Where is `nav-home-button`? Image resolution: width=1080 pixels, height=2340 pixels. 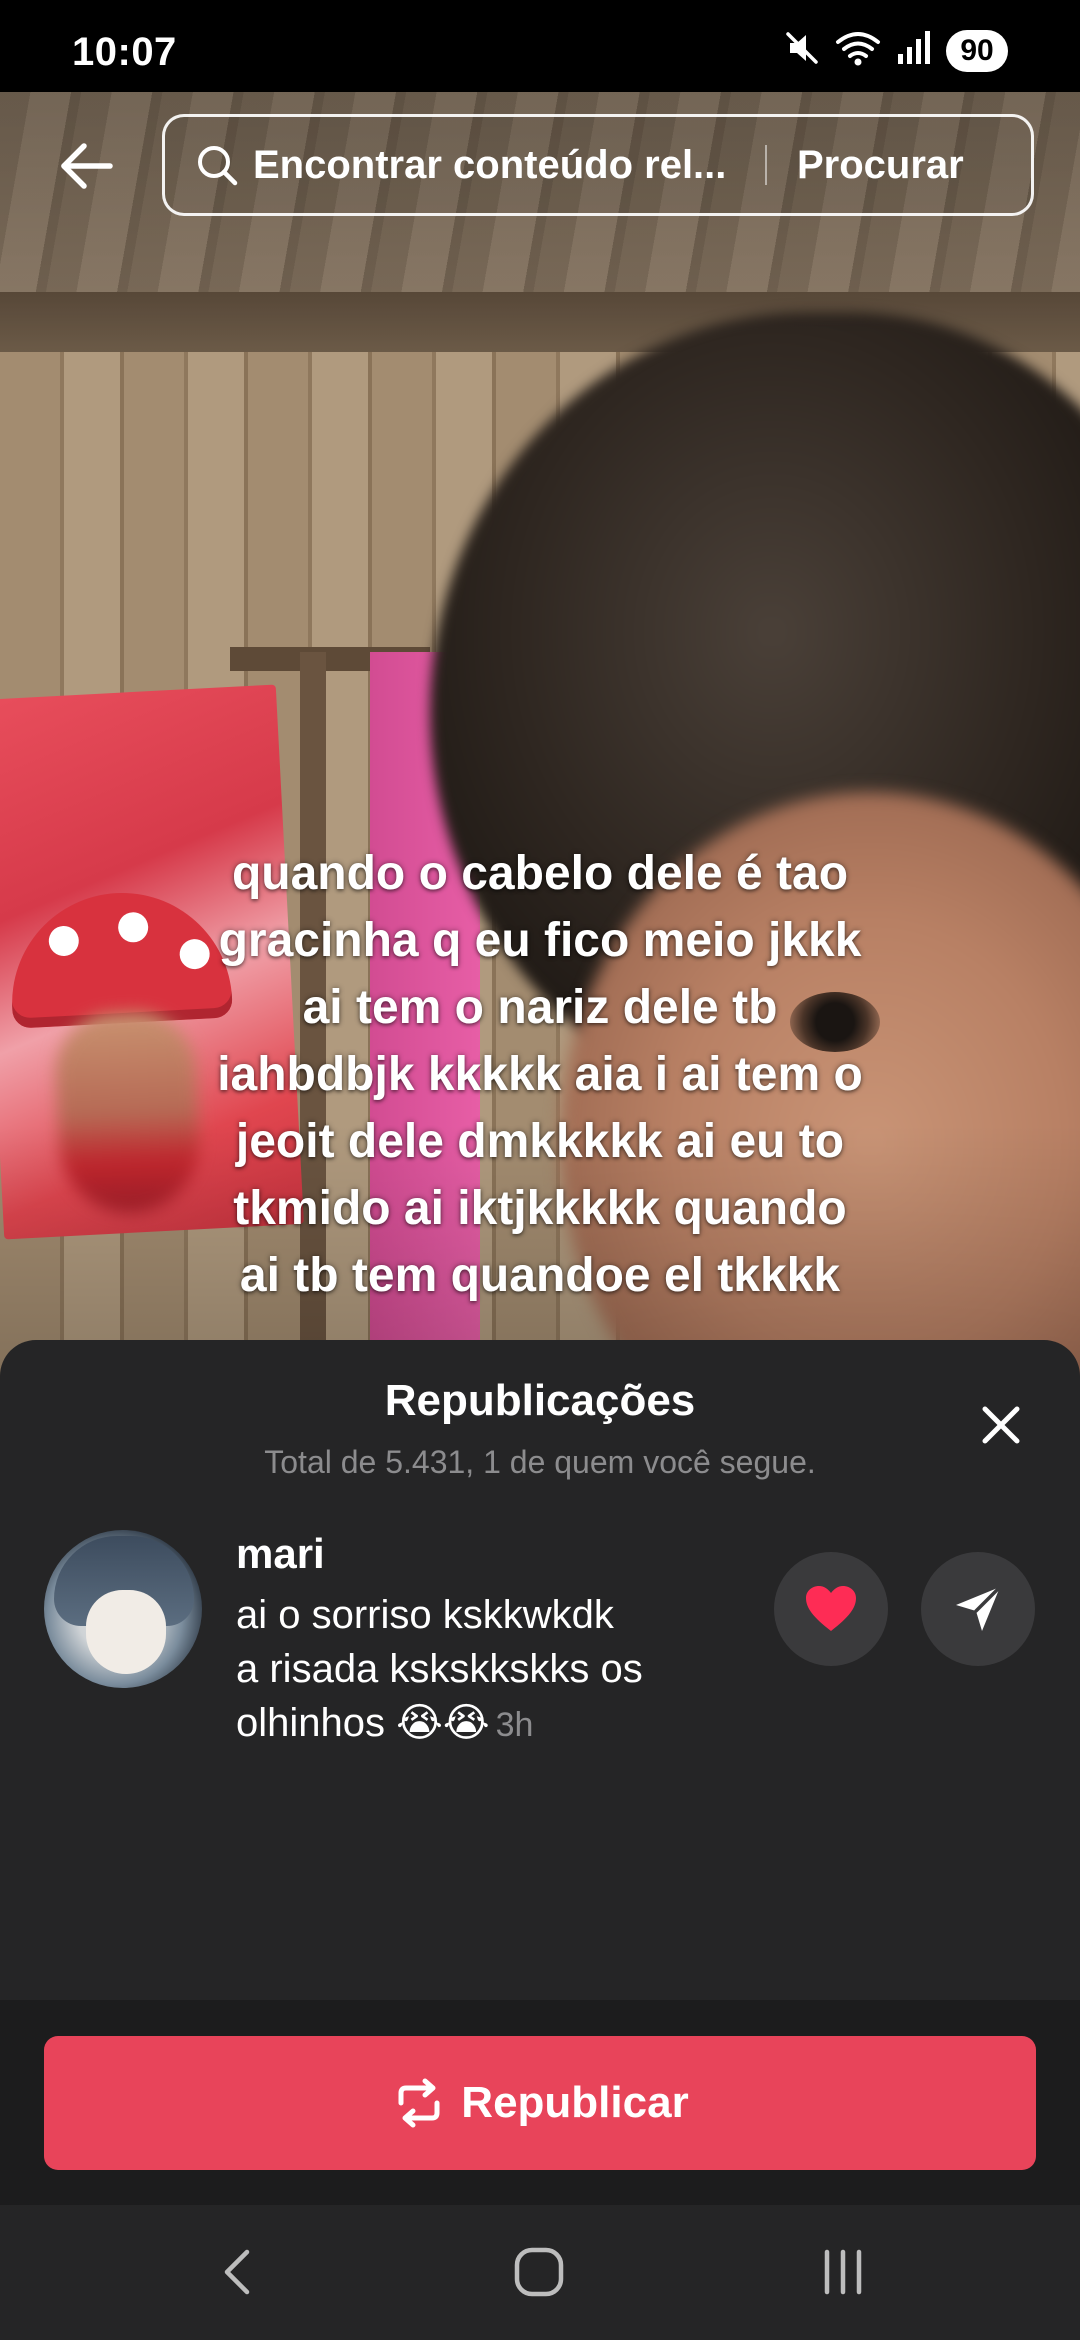 nav-home-button is located at coordinates (539, 2272).